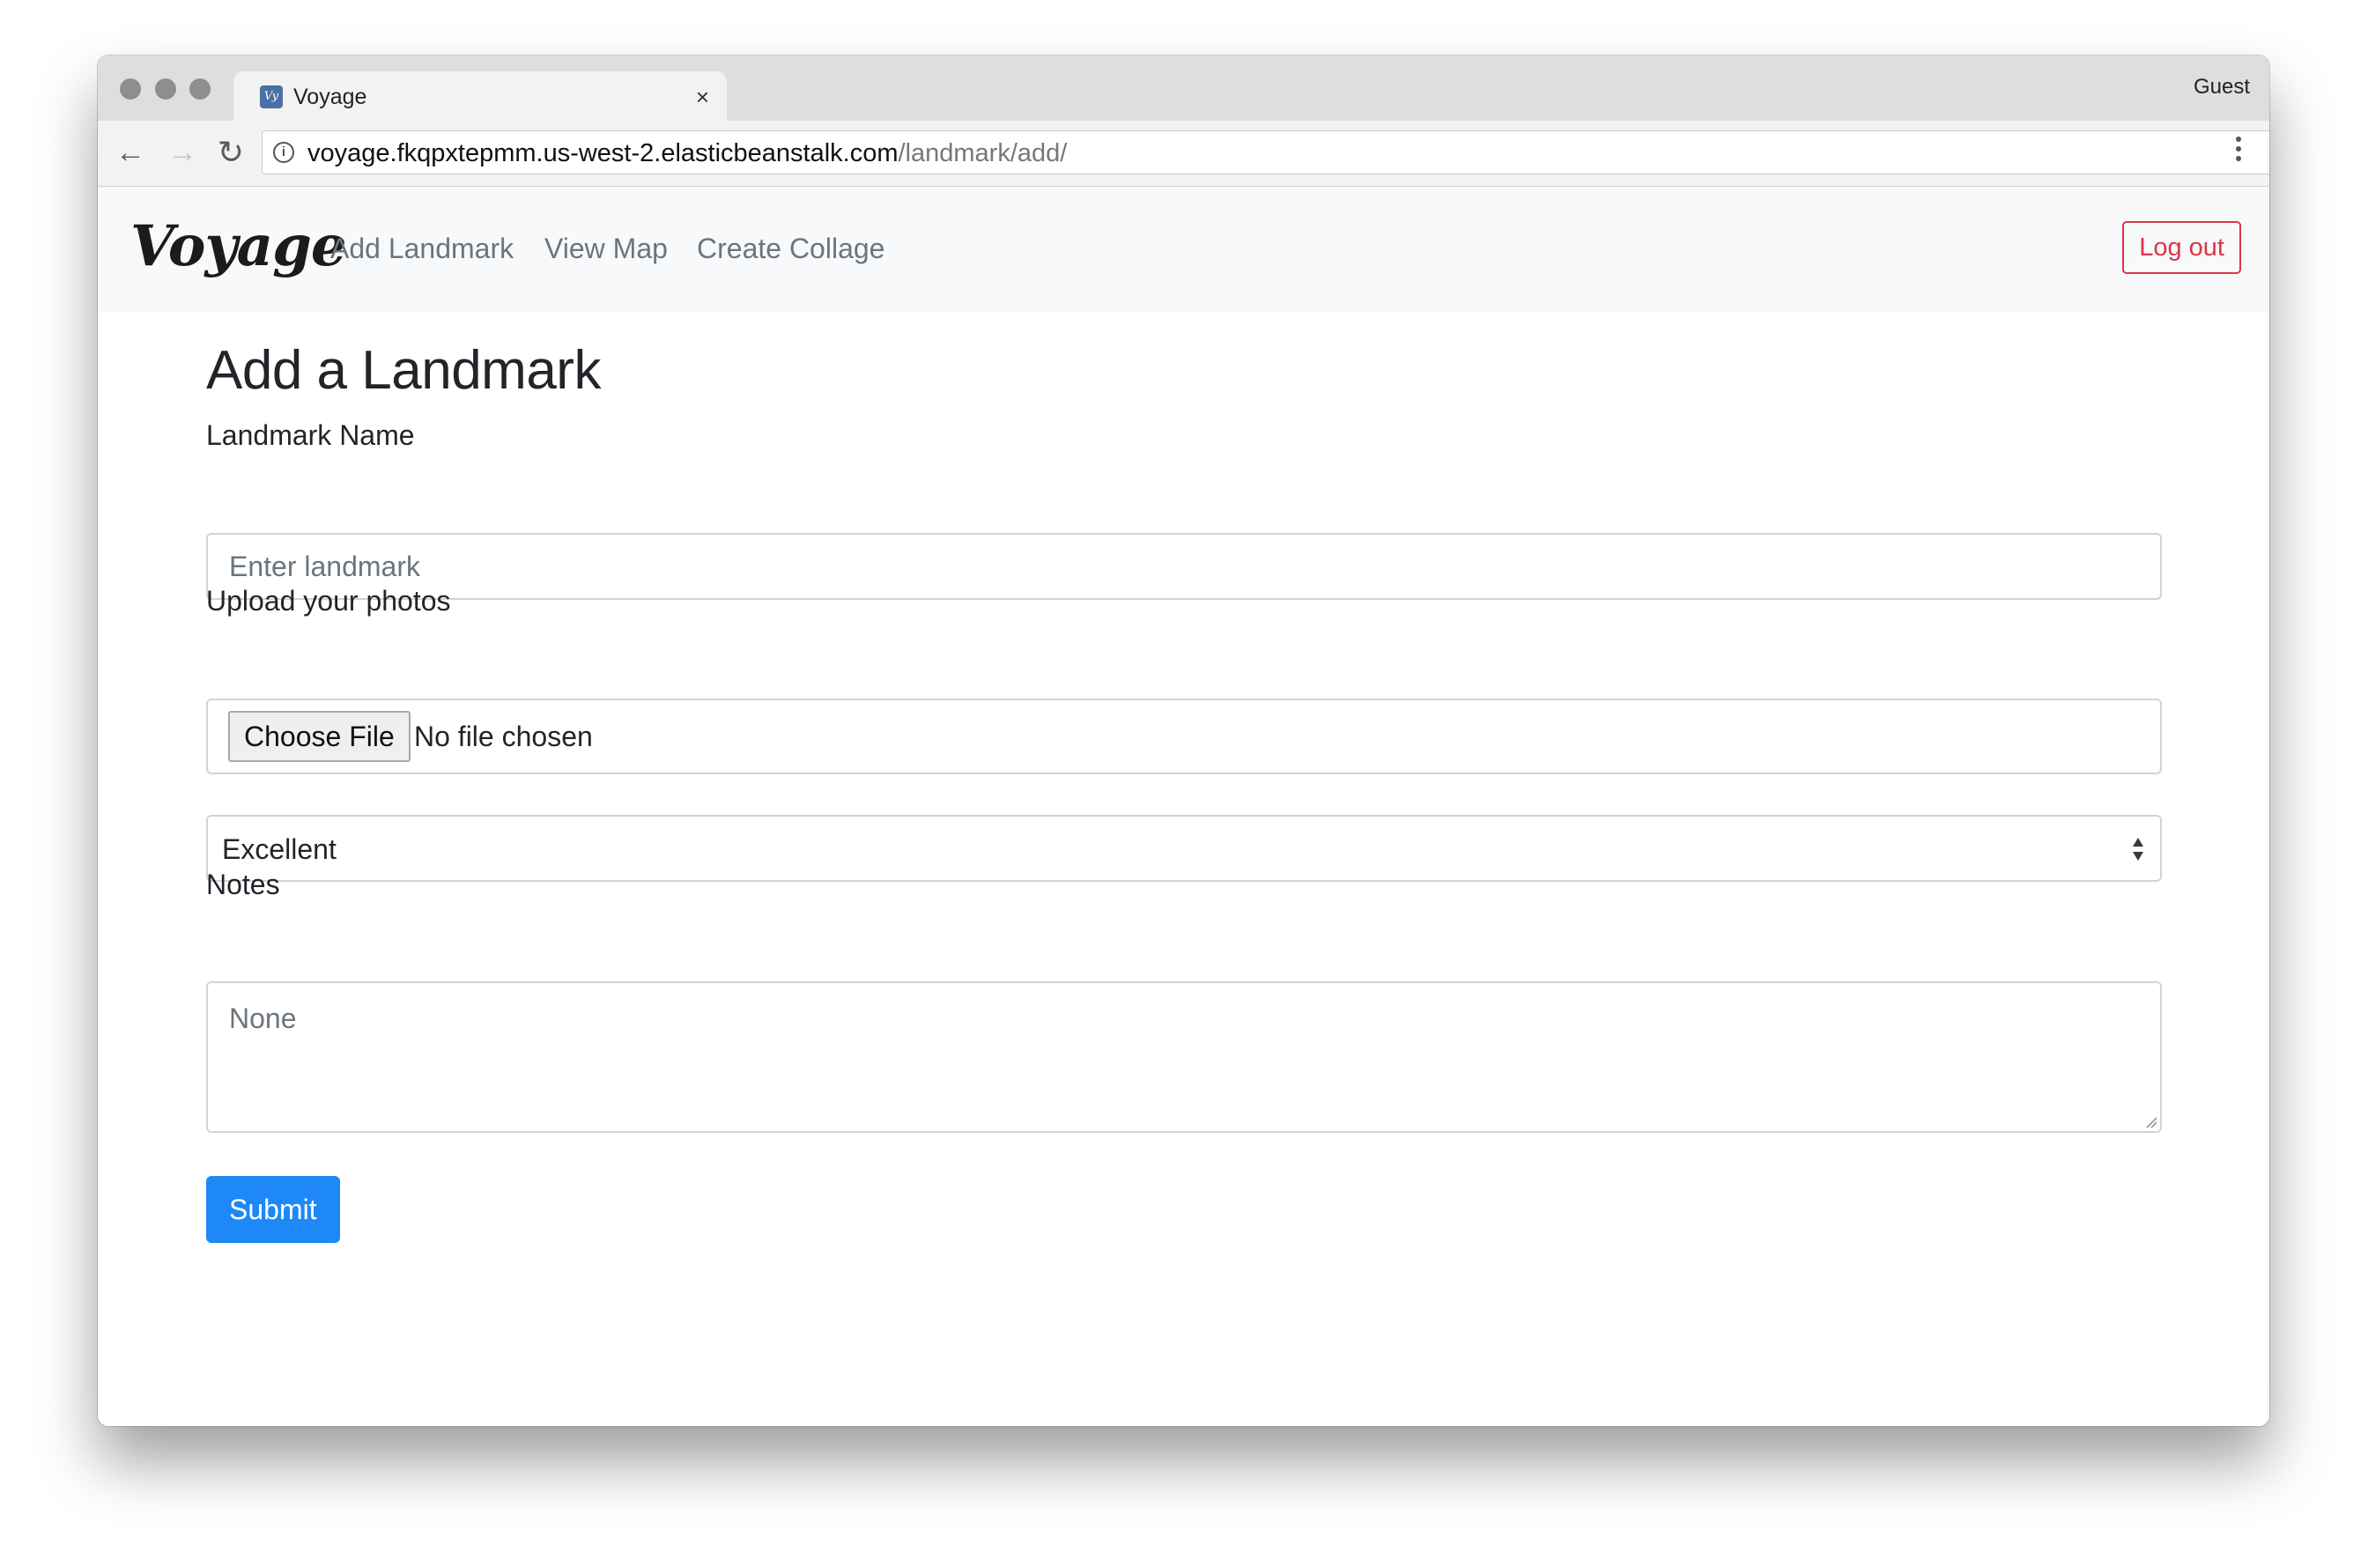 Image resolution: width=2368 pixels, height=1568 pixels. What do you see at coordinates (606, 248) in the screenshot?
I see `nav-link-view-map: View Map` at bounding box center [606, 248].